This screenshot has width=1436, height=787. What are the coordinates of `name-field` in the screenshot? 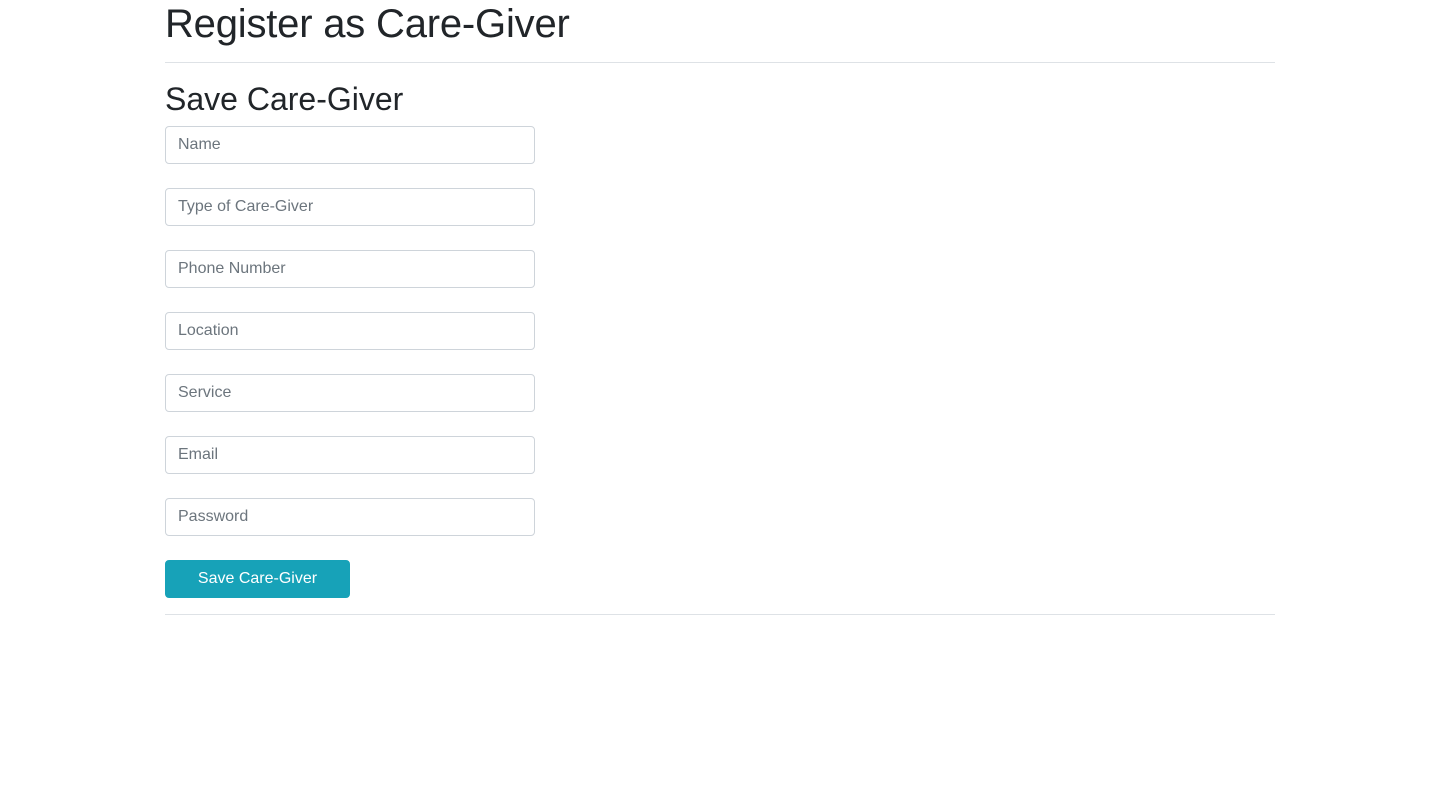 It's located at (350, 145).